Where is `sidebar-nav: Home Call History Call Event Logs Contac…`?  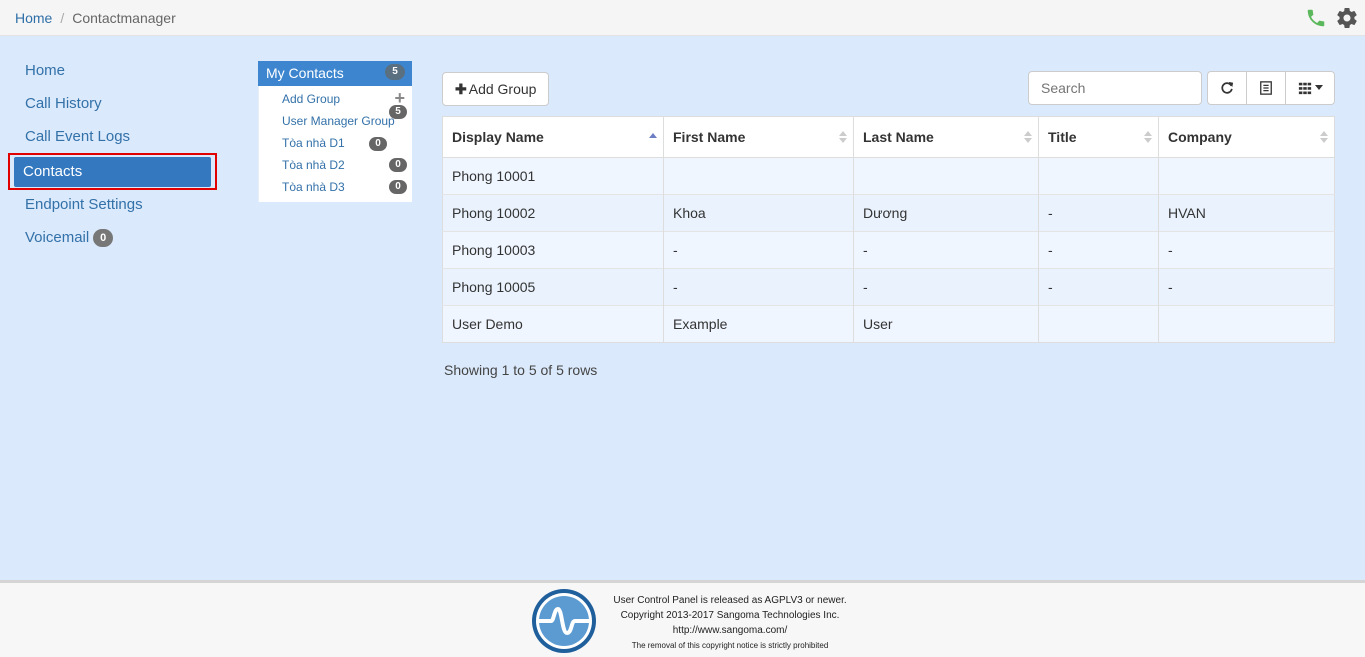
sidebar-nav: Home Call History Call Event Logs Contac… is located at coordinates (114, 156).